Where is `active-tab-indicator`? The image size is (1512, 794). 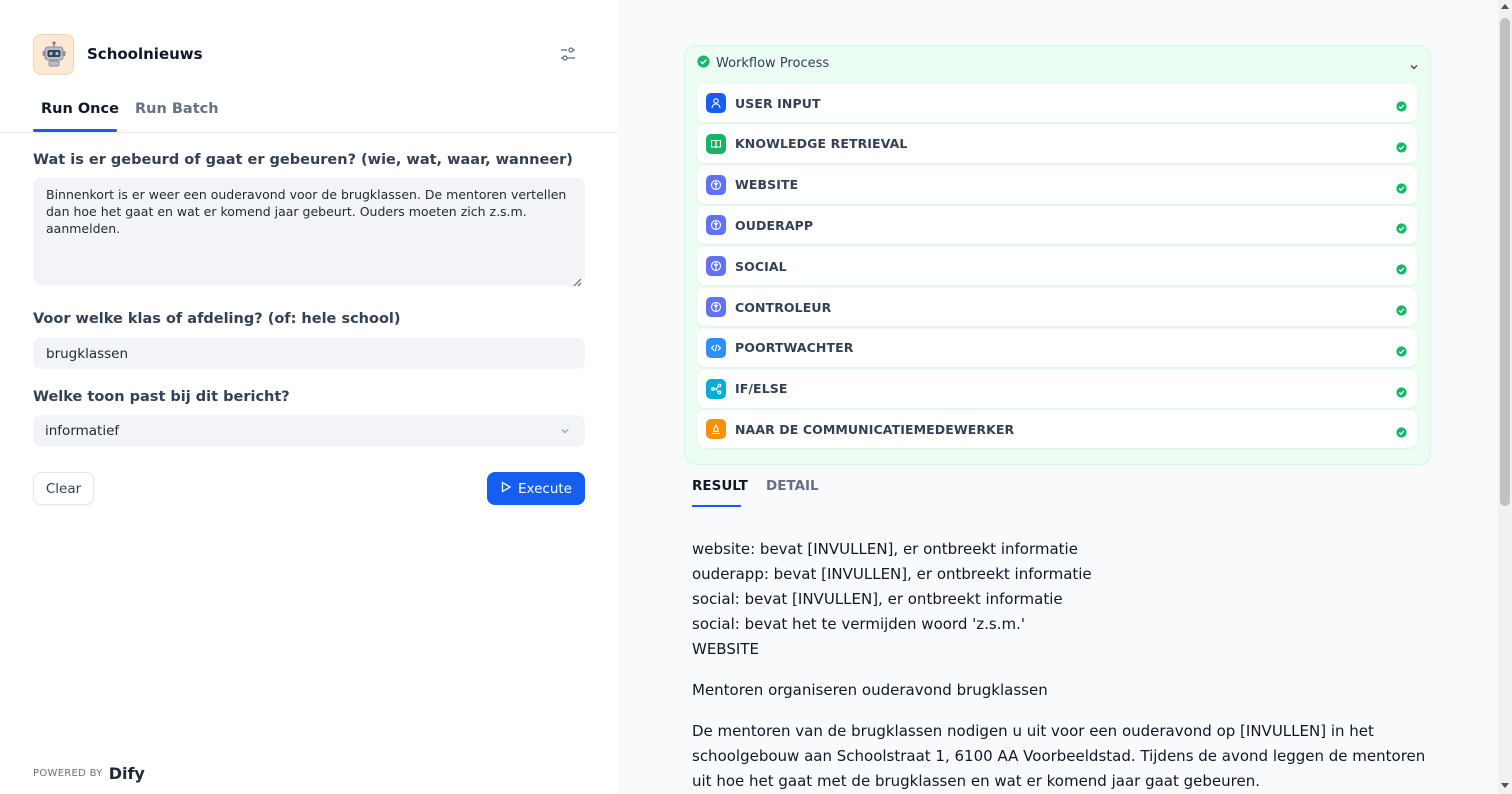
active-tab-indicator is located at coordinates (75, 130).